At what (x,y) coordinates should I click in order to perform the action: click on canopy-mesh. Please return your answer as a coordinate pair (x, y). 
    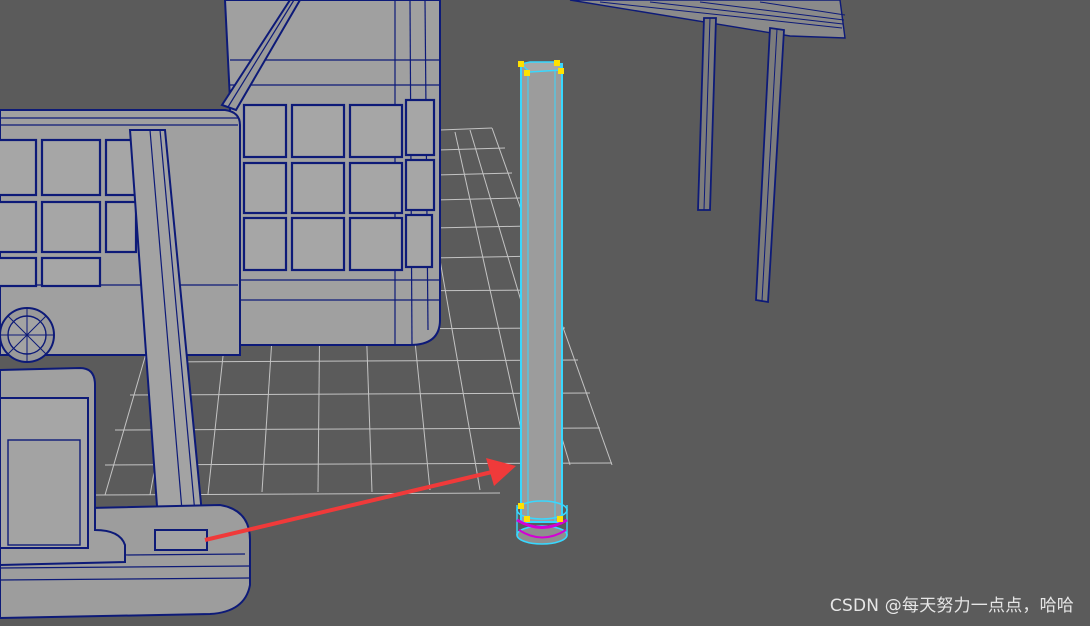
    Looking at the image, I should click on (707, 152).